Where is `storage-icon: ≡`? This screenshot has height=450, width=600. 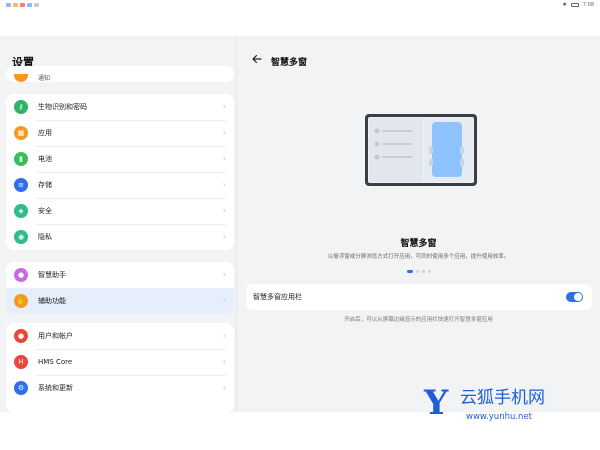 storage-icon: ≡ is located at coordinates (21, 185).